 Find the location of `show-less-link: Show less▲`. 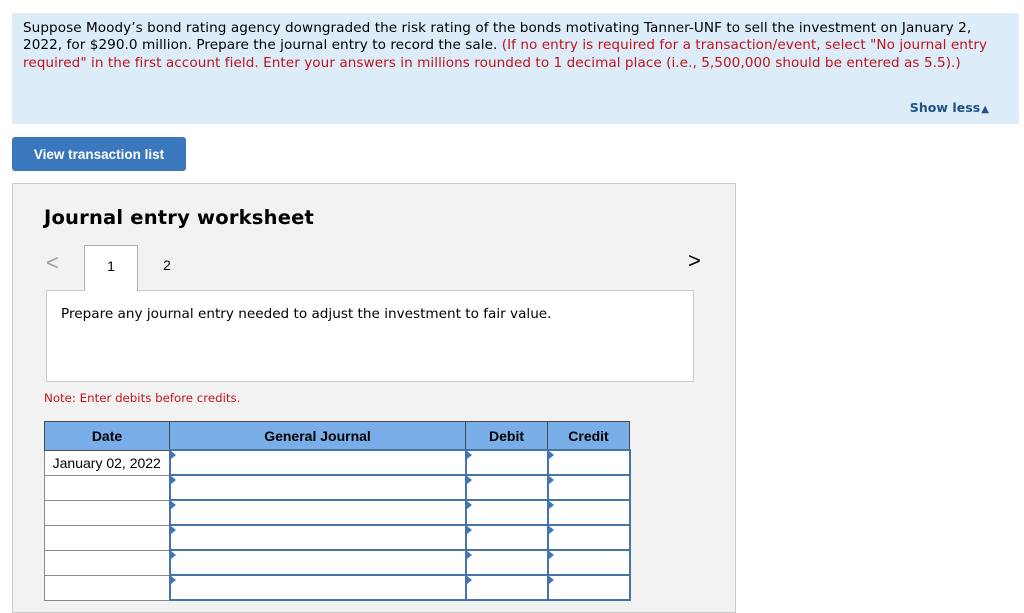

show-less-link: Show less▲ is located at coordinates (949, 108).